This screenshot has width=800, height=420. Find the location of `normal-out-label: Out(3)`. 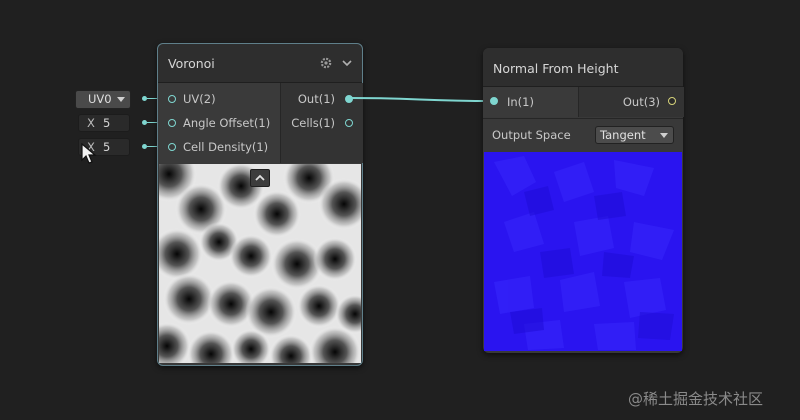

normal-out-label: Out(3) is located at coordinates (641, 102).